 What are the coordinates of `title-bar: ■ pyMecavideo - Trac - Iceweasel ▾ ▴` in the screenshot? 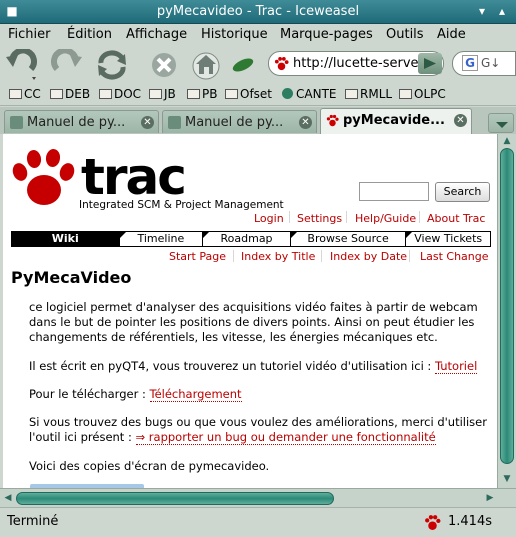 It's located at (258, 12).